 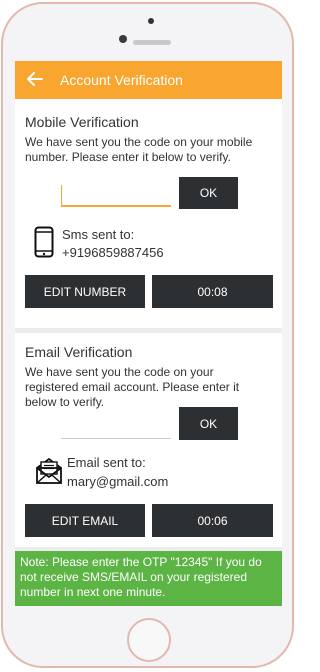 What do you see at coordinates (44, 242) in the screenshot?
I see `smartphone-icon` at bounding box center [44, 242].